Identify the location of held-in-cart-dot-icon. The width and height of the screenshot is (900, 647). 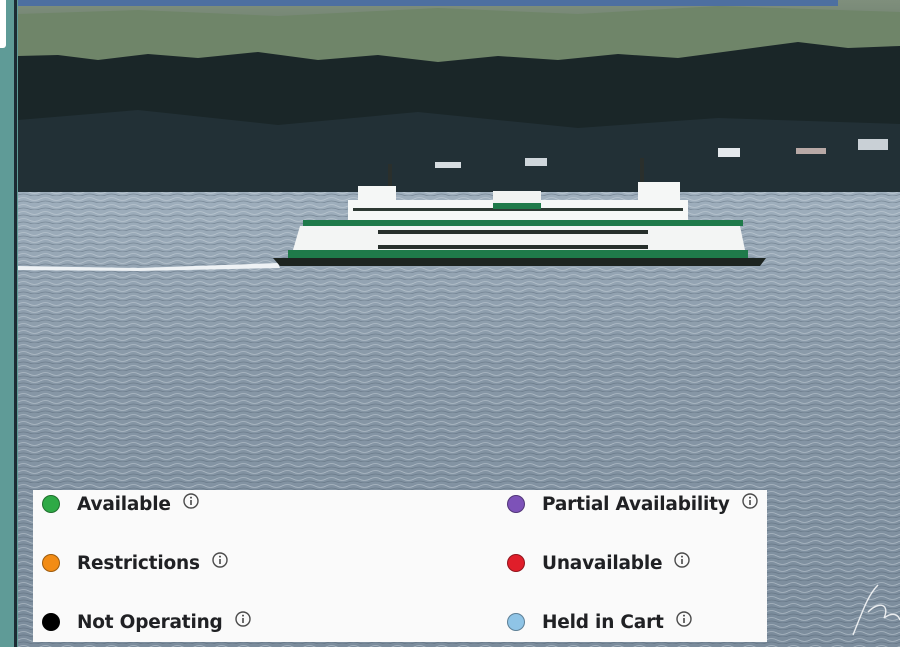
(516, 622).